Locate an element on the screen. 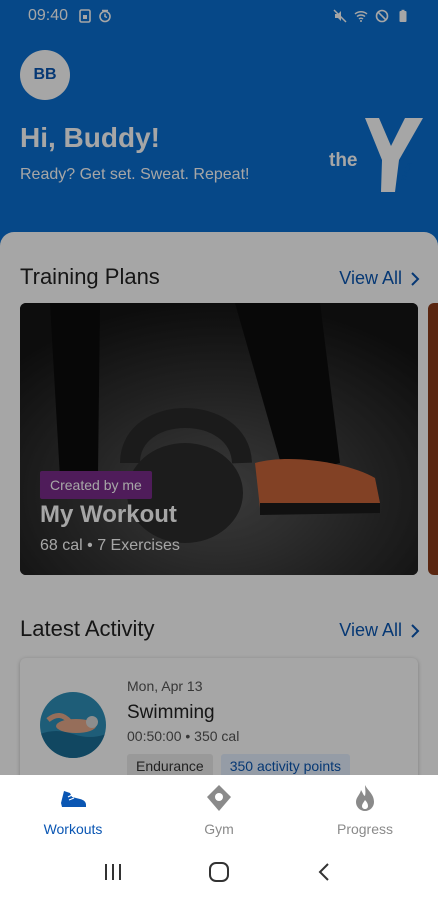 The height and width of the screenshot is (900, 438). nav-label-gym: Gym is located at coordinates (219, 829).